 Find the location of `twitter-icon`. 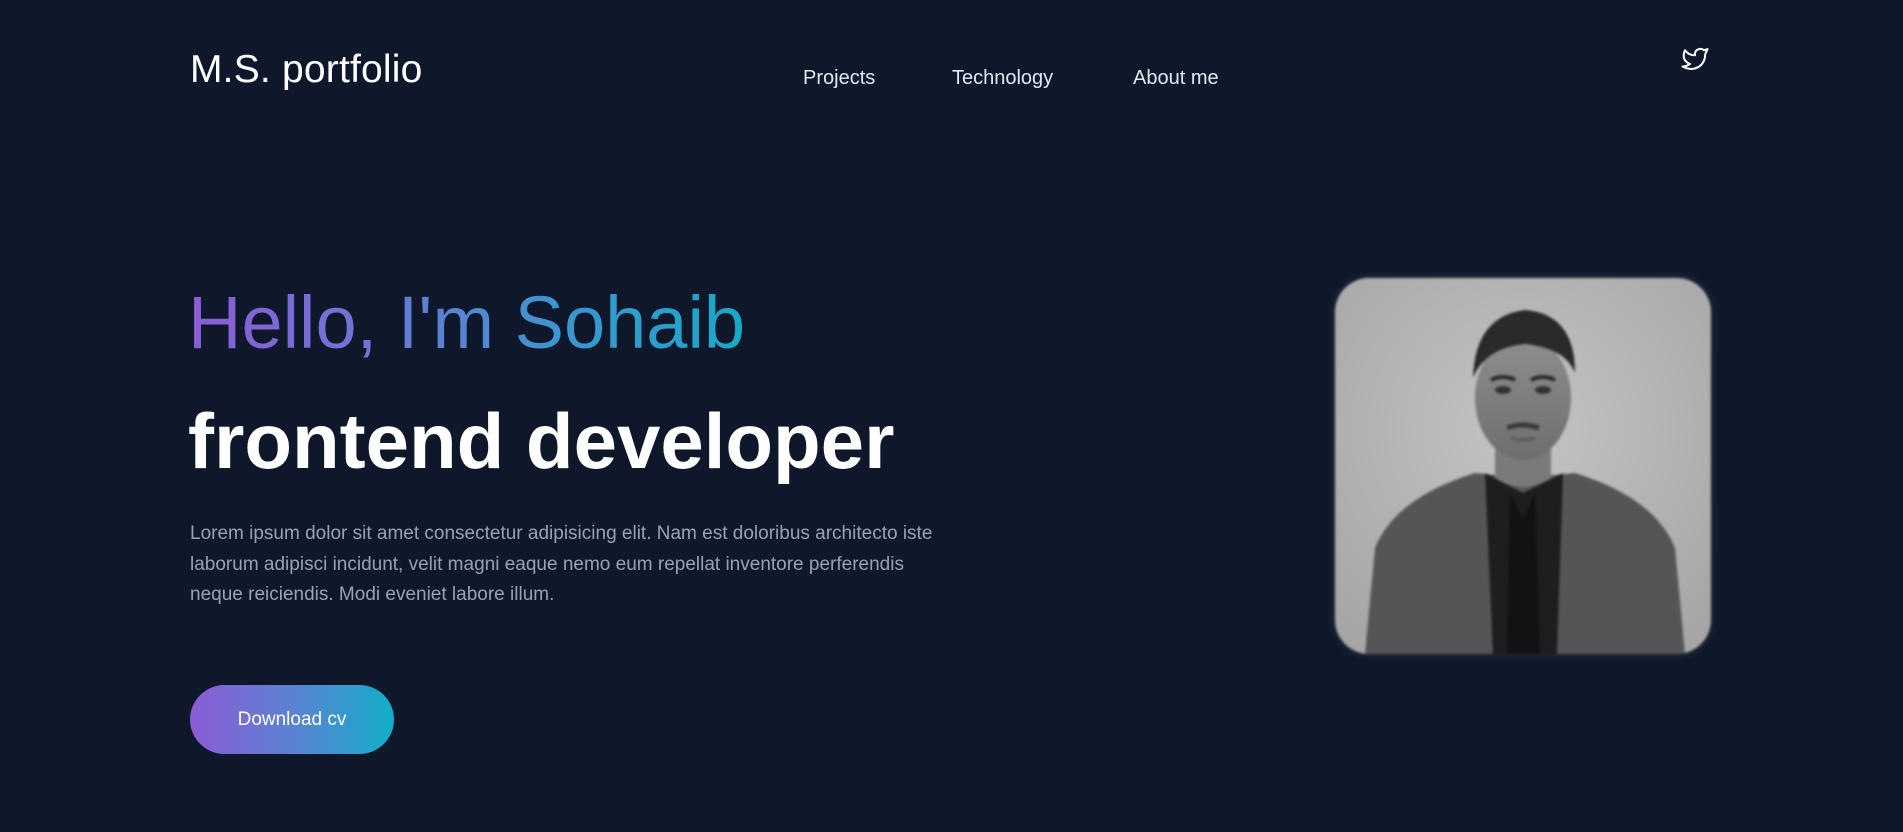

twitter-icon is located at coordinates (1695, 59).